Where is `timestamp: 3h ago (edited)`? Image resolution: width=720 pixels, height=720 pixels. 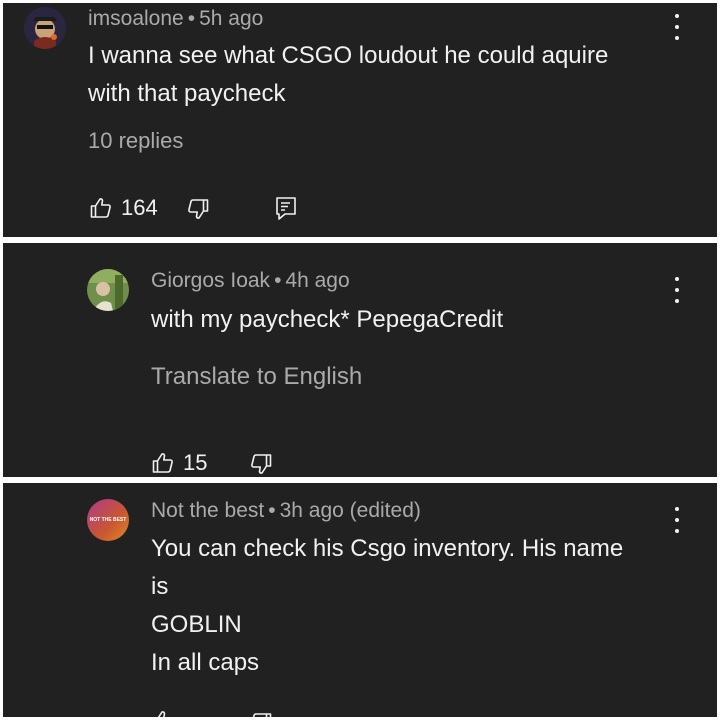
timestamp: 3h ago (edited) is located at coordinates (350, 510).